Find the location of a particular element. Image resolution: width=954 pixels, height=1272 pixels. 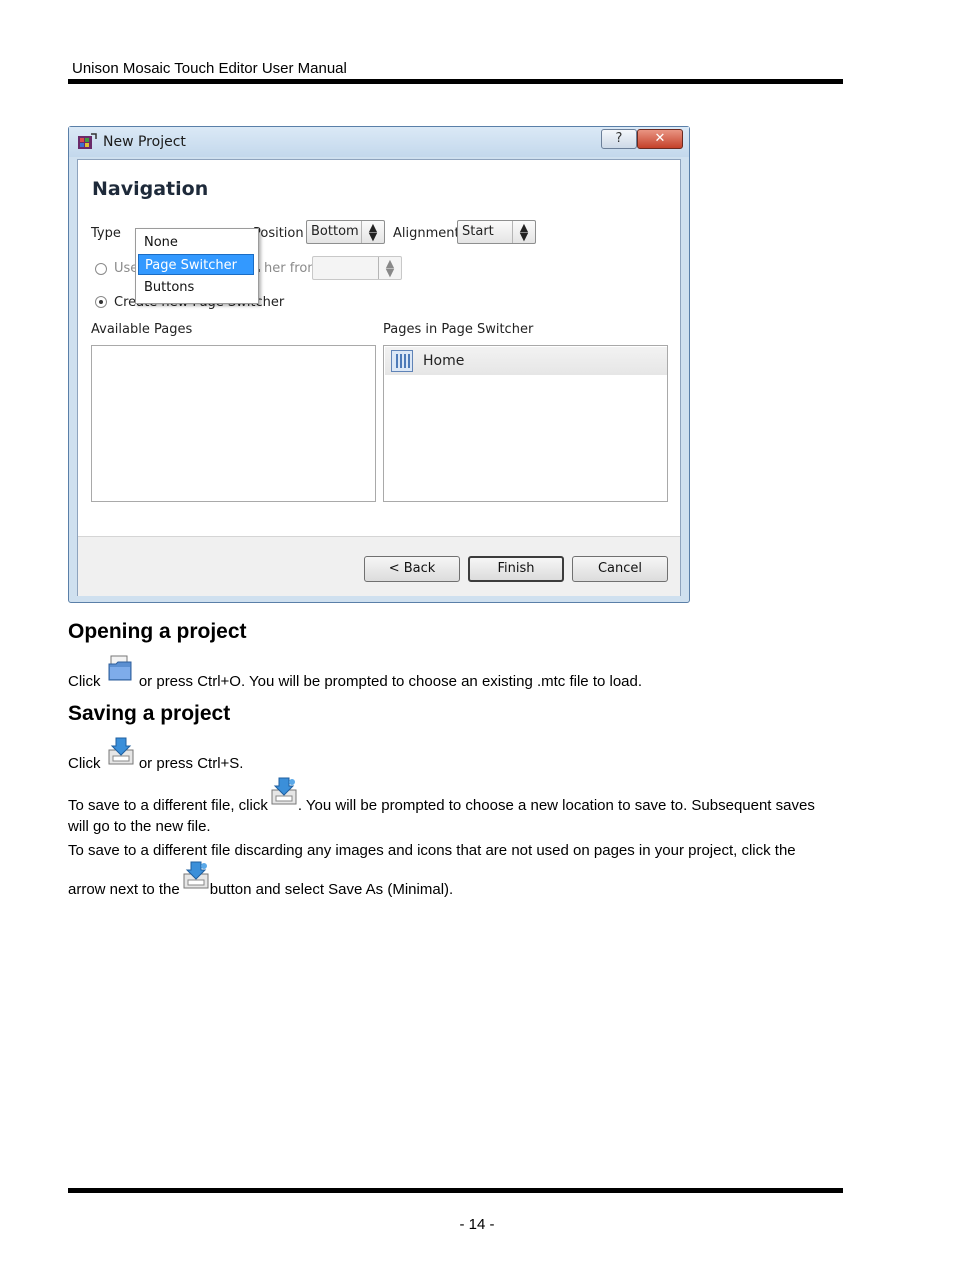

type-label: Type is located at coordinates (106, 233).